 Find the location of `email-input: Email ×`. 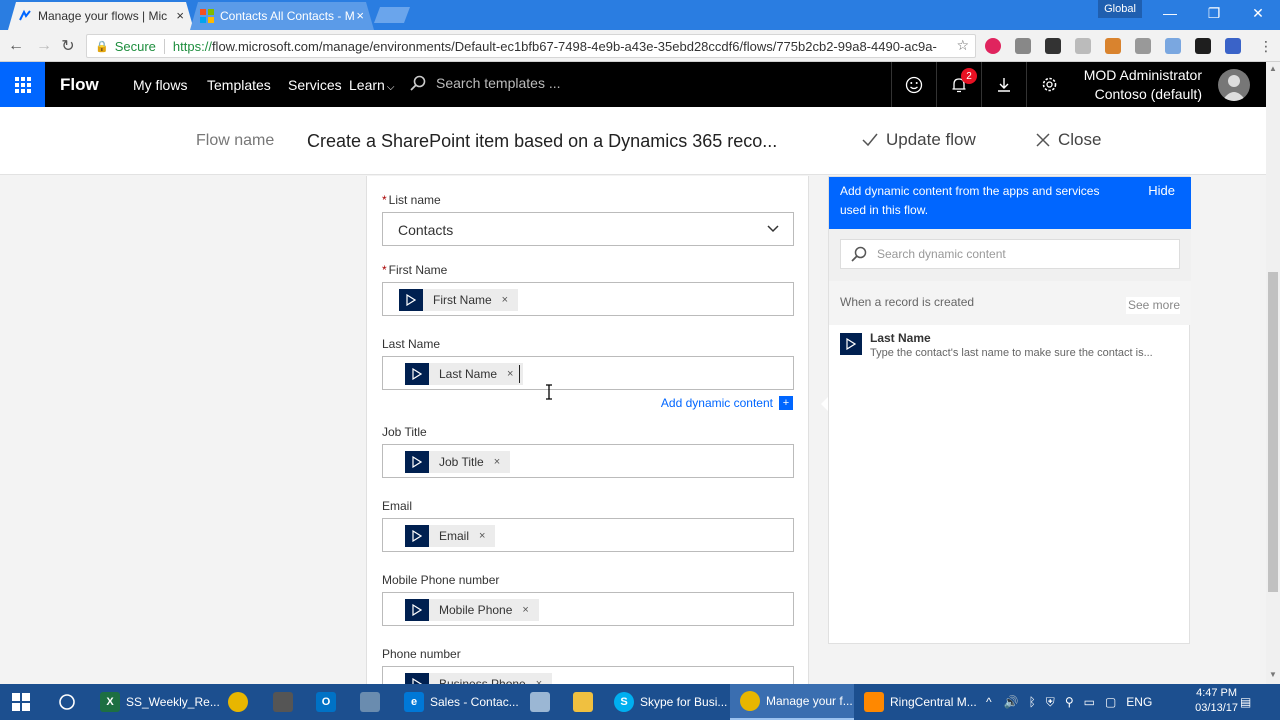

email-input: Email × is located at coordinates (588, 535).